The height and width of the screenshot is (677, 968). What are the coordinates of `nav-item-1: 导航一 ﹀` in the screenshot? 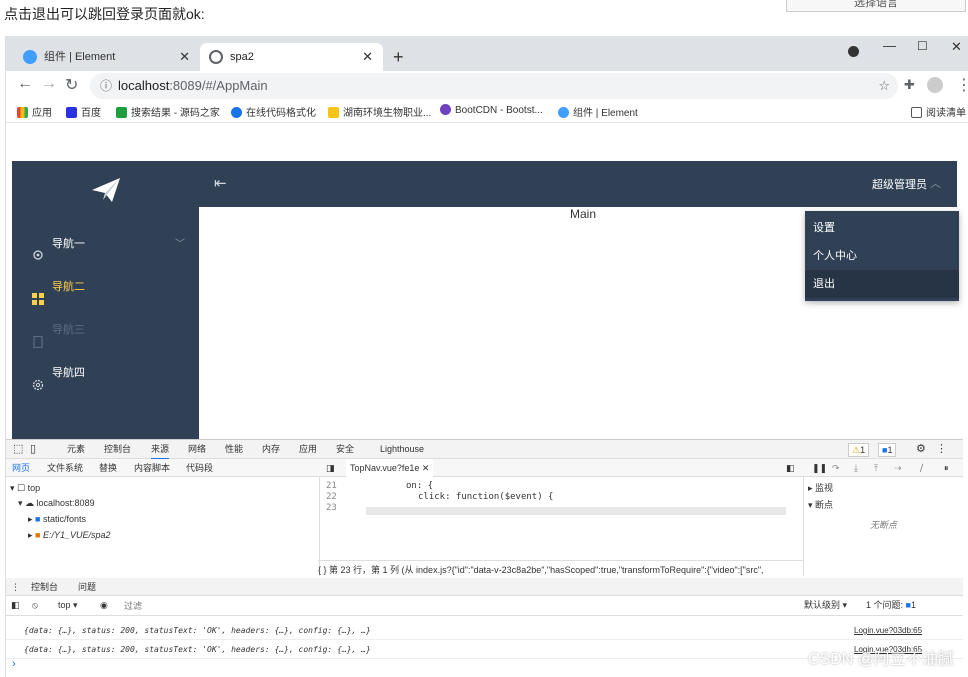 It's located at (105, 244).